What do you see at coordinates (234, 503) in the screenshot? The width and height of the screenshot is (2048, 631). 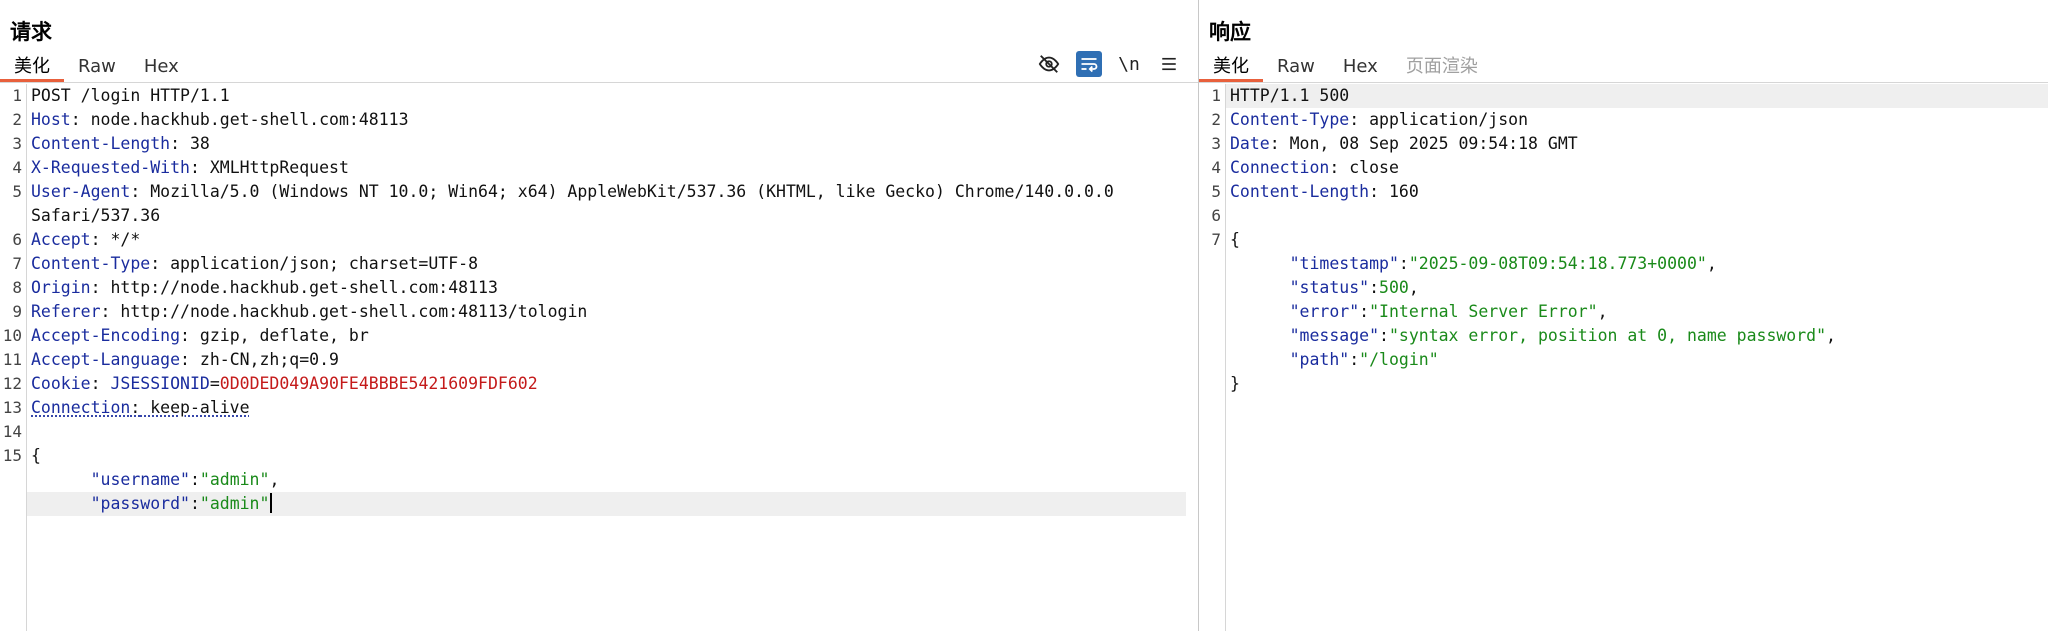 I see `code-token: "admin"` at bounding box center [234, 503].